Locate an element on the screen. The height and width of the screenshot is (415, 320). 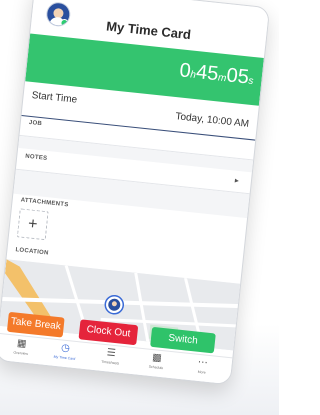
start-time-value: Today, 10:00 AM is located at coordinates (212, 120).